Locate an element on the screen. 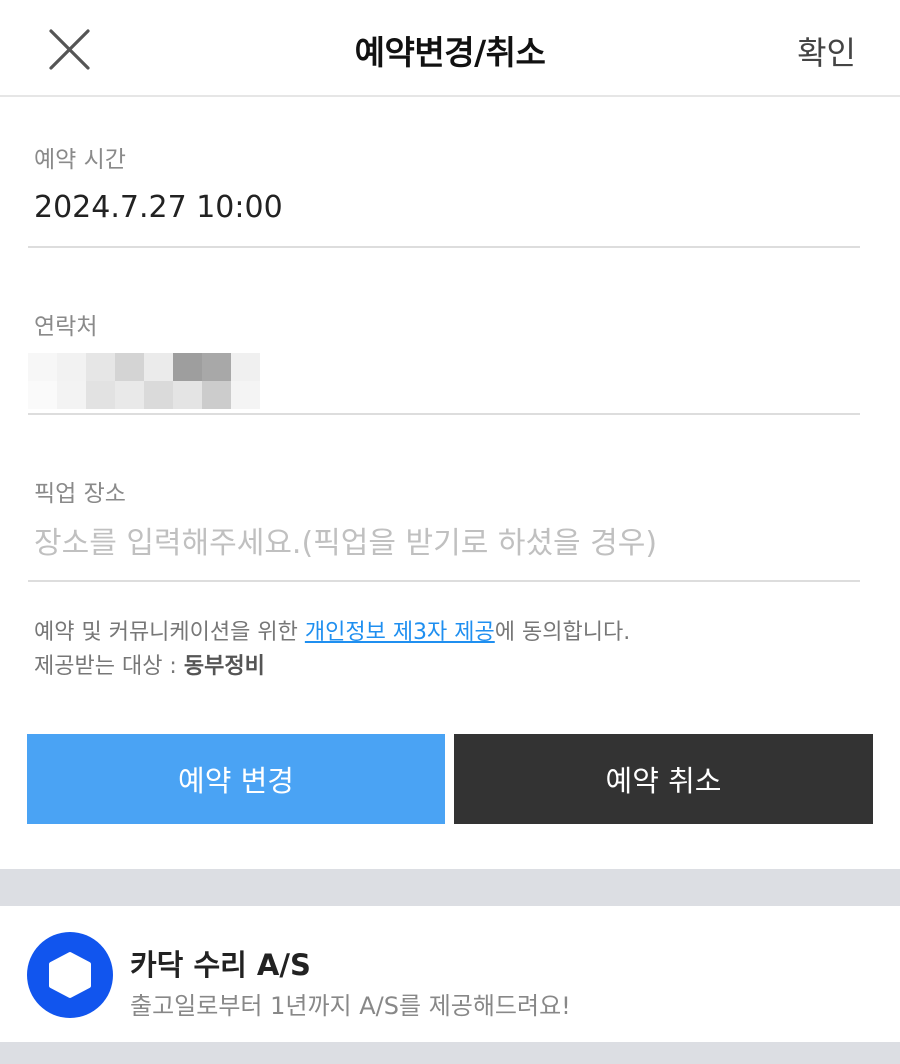 The height and width of the screenshot is (1064, 900). pickup-location-label: 픽업 장소 is located at coordinates (80, 494).